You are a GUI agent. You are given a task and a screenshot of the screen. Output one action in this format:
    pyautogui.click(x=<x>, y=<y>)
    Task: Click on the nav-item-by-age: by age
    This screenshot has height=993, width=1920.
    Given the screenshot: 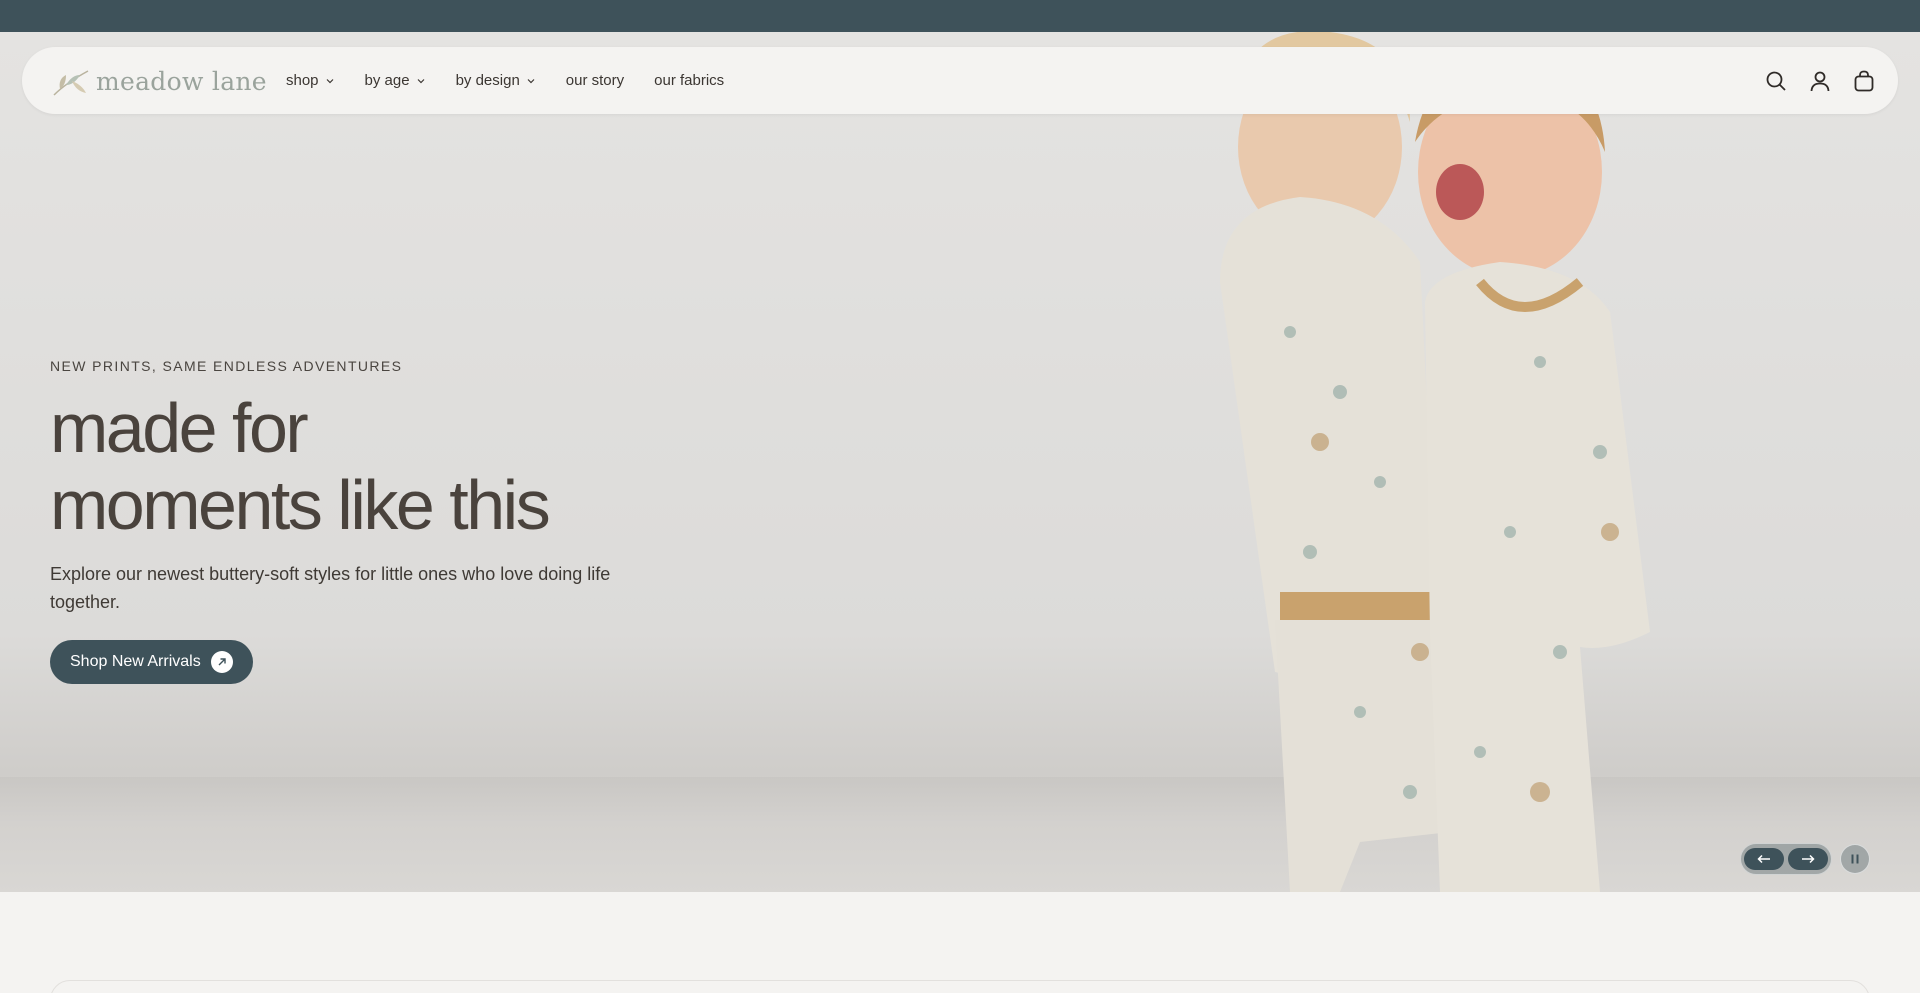 What is the action you would take?
    pyautogui.click(x=395, y=80)
    